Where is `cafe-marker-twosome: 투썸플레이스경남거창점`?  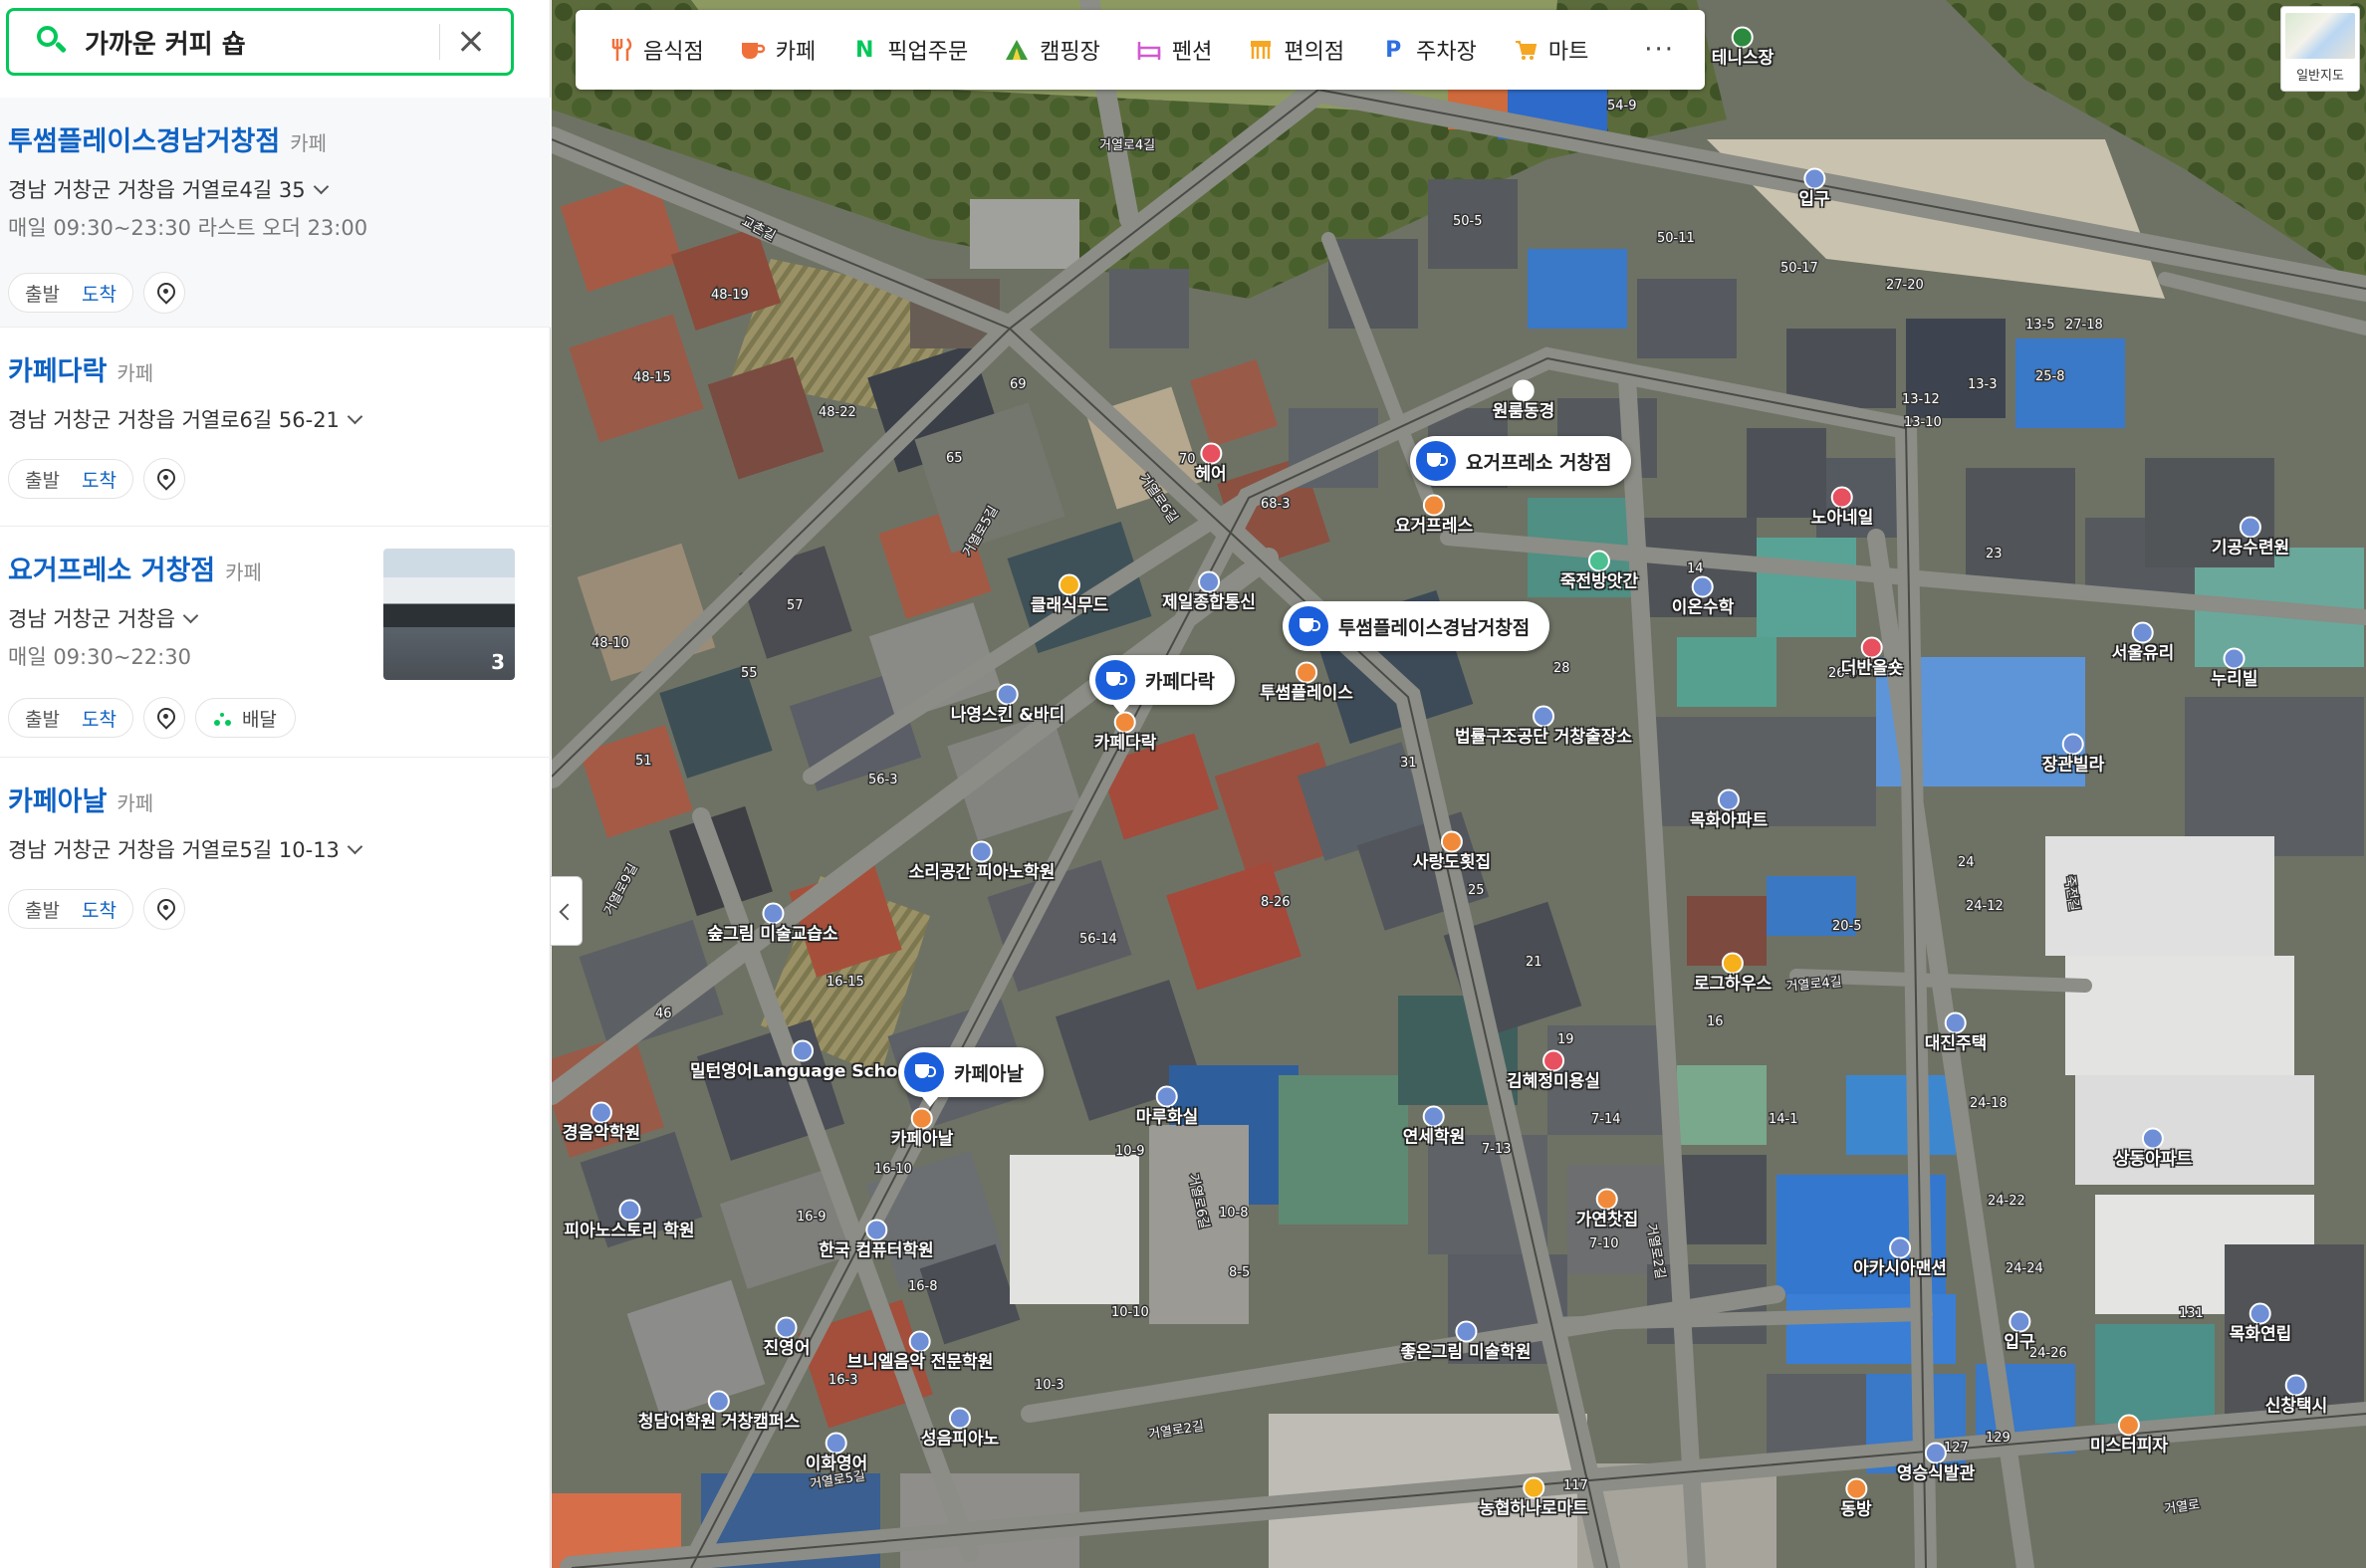 cafe-marker-twosome: 투썸플레이스경남거창점 is located at coordinates (1416, 626).